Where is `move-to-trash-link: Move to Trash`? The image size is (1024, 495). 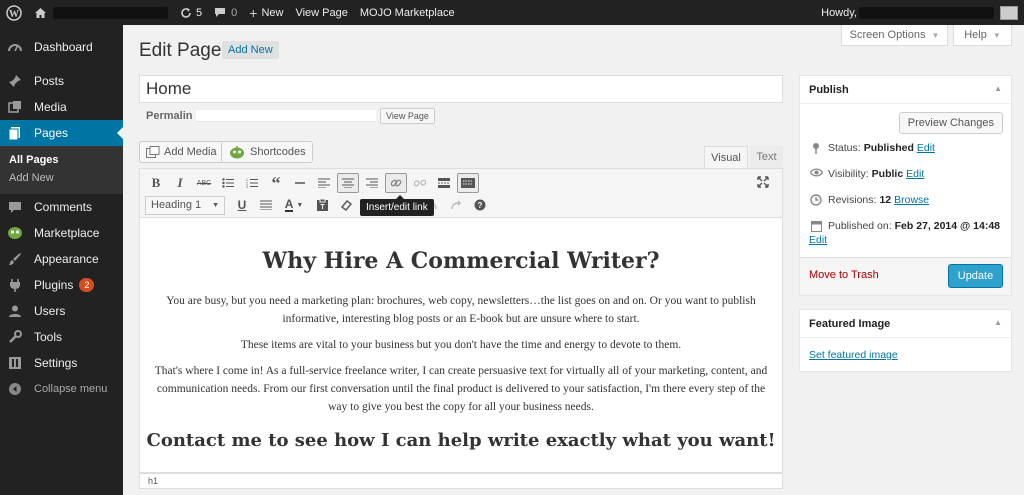
move-to-trash-link: Move to Trash is located at coordinates (844, 275).